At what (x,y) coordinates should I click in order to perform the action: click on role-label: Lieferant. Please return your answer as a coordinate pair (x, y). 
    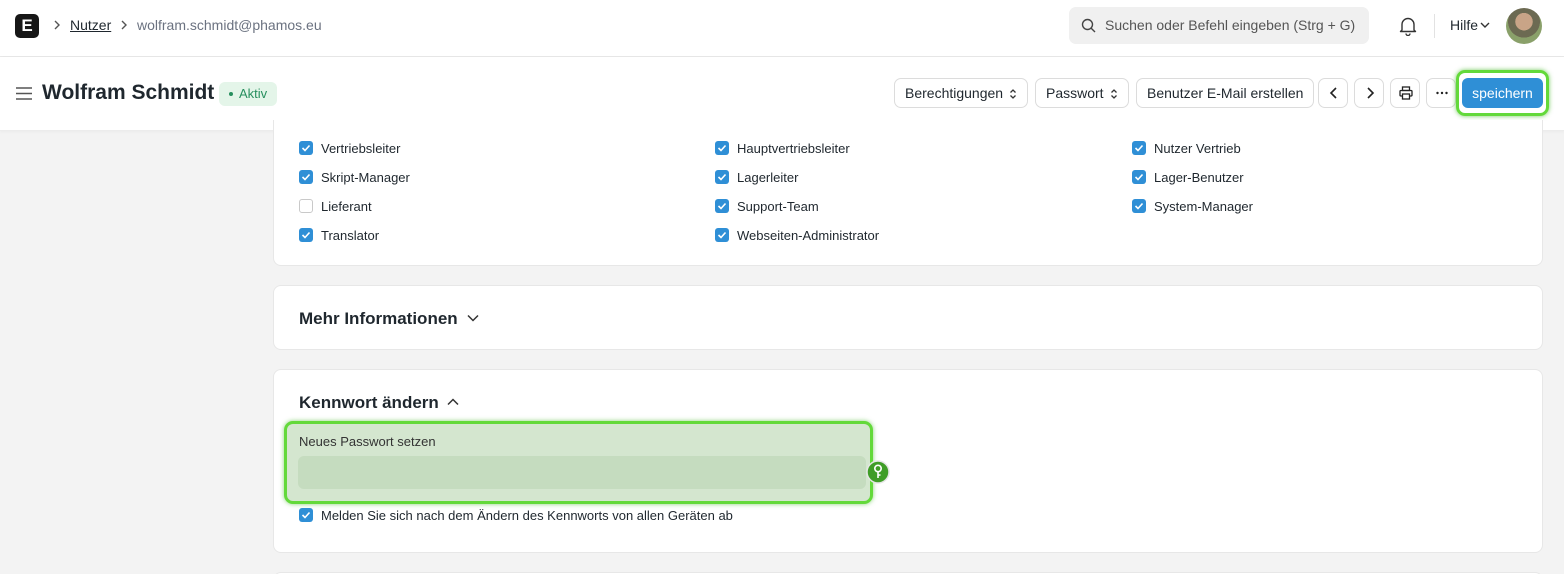
    Looking at the image, I should click on (346, 206).